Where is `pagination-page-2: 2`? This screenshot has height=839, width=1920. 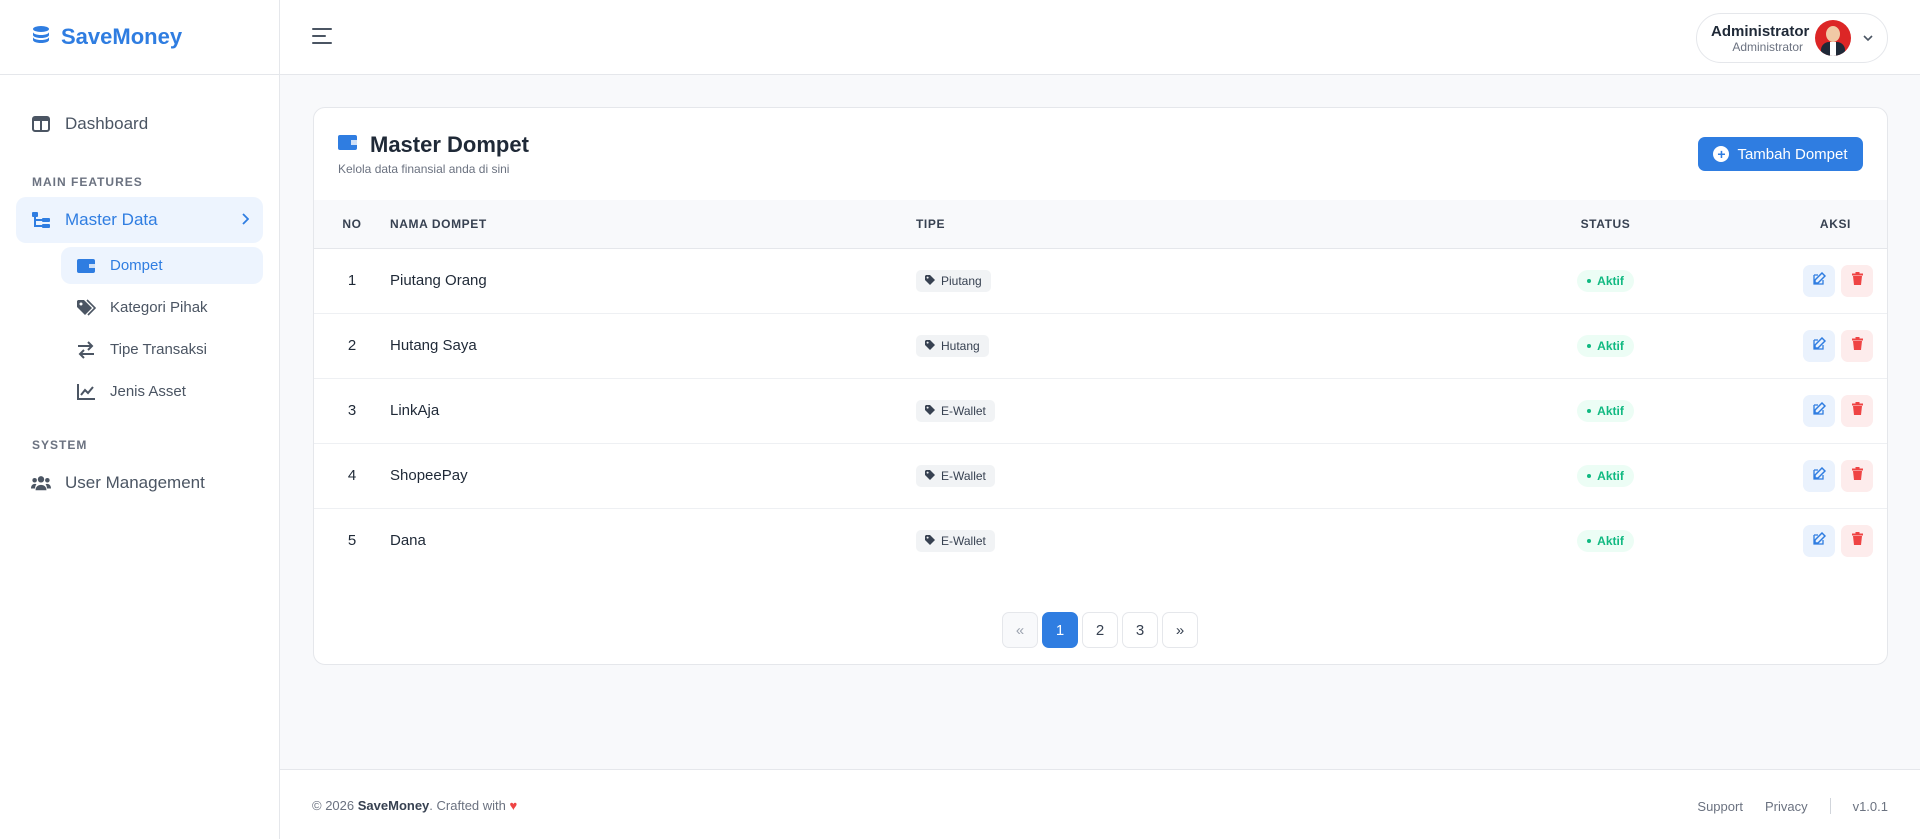 pagination-page-2: 2 is located at coordinates (1100, 630).